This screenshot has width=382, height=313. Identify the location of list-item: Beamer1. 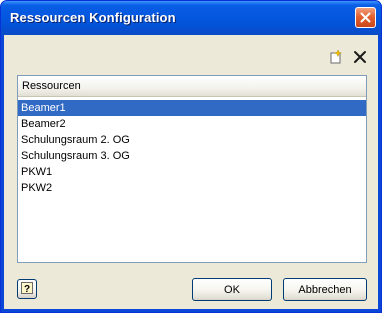
(192, 108).